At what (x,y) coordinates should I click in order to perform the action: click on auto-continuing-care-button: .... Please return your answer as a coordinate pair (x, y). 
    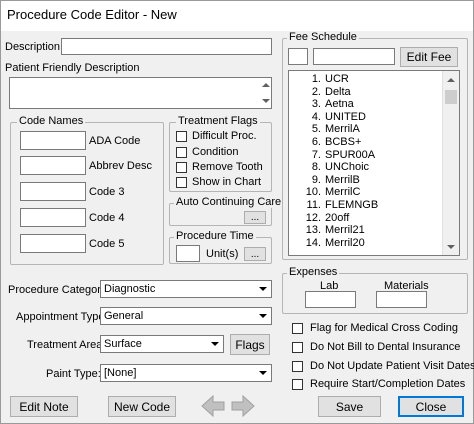
    Looking at the image, I should click on (255, 217).